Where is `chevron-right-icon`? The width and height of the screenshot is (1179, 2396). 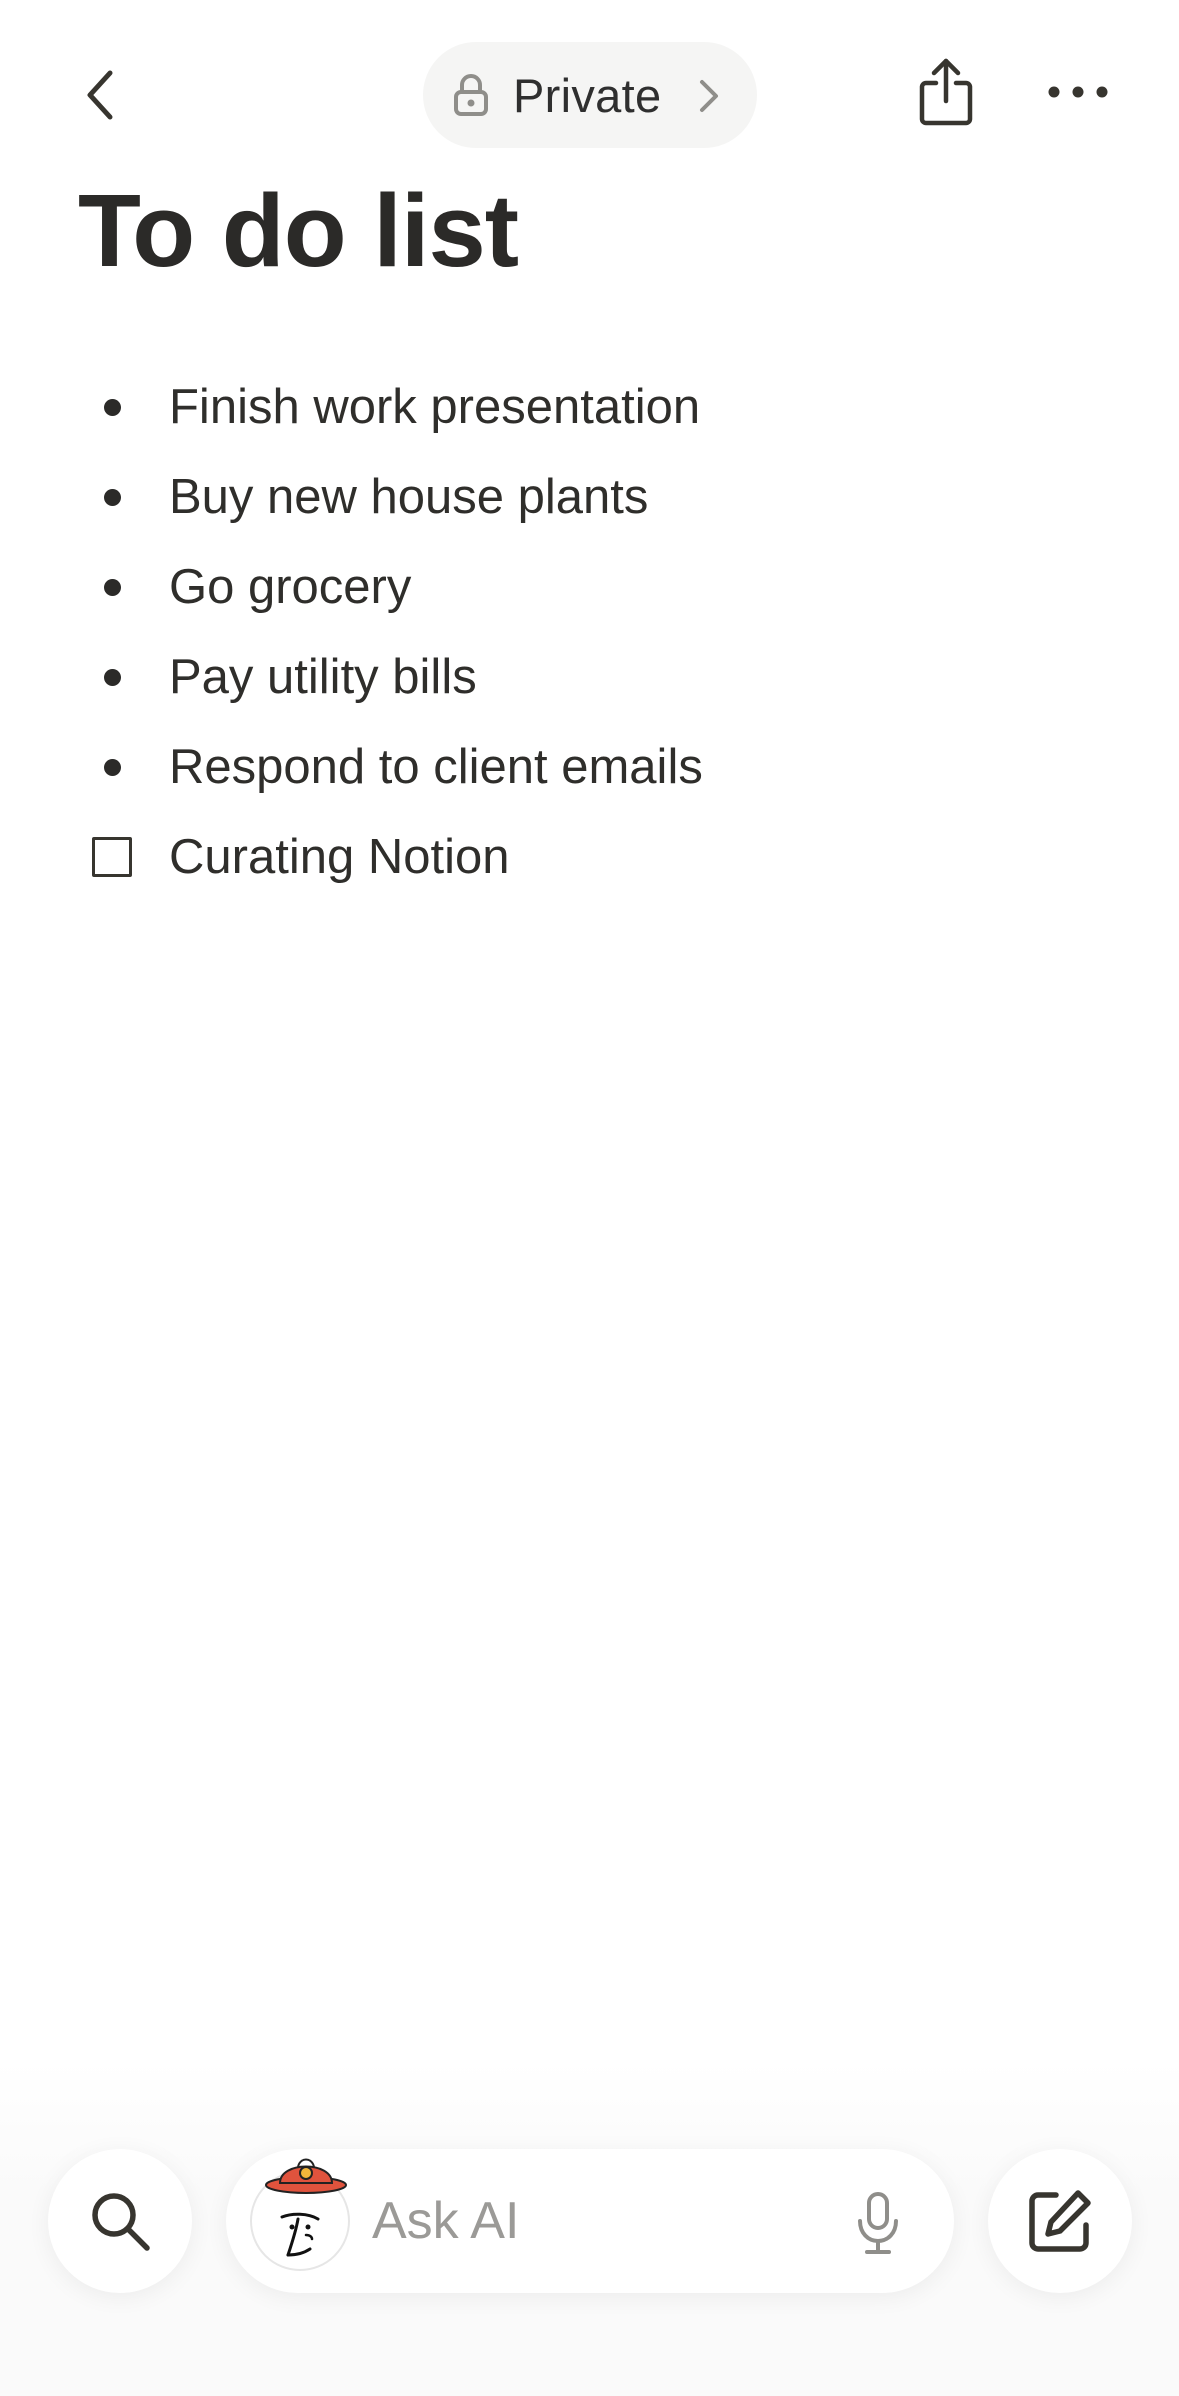 chevron-right-icon is located at coordinates (709, 96).